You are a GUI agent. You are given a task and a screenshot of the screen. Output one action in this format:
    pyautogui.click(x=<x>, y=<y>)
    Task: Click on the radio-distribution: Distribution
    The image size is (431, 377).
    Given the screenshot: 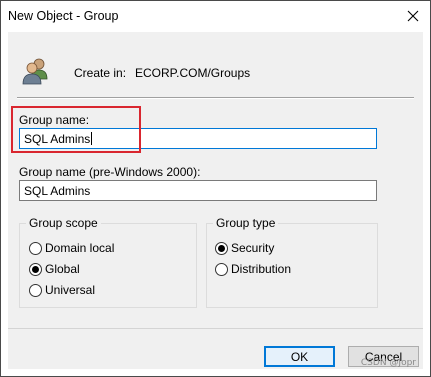 What is the action you would take?
    pyautogui.click(x=253, y=269)
    